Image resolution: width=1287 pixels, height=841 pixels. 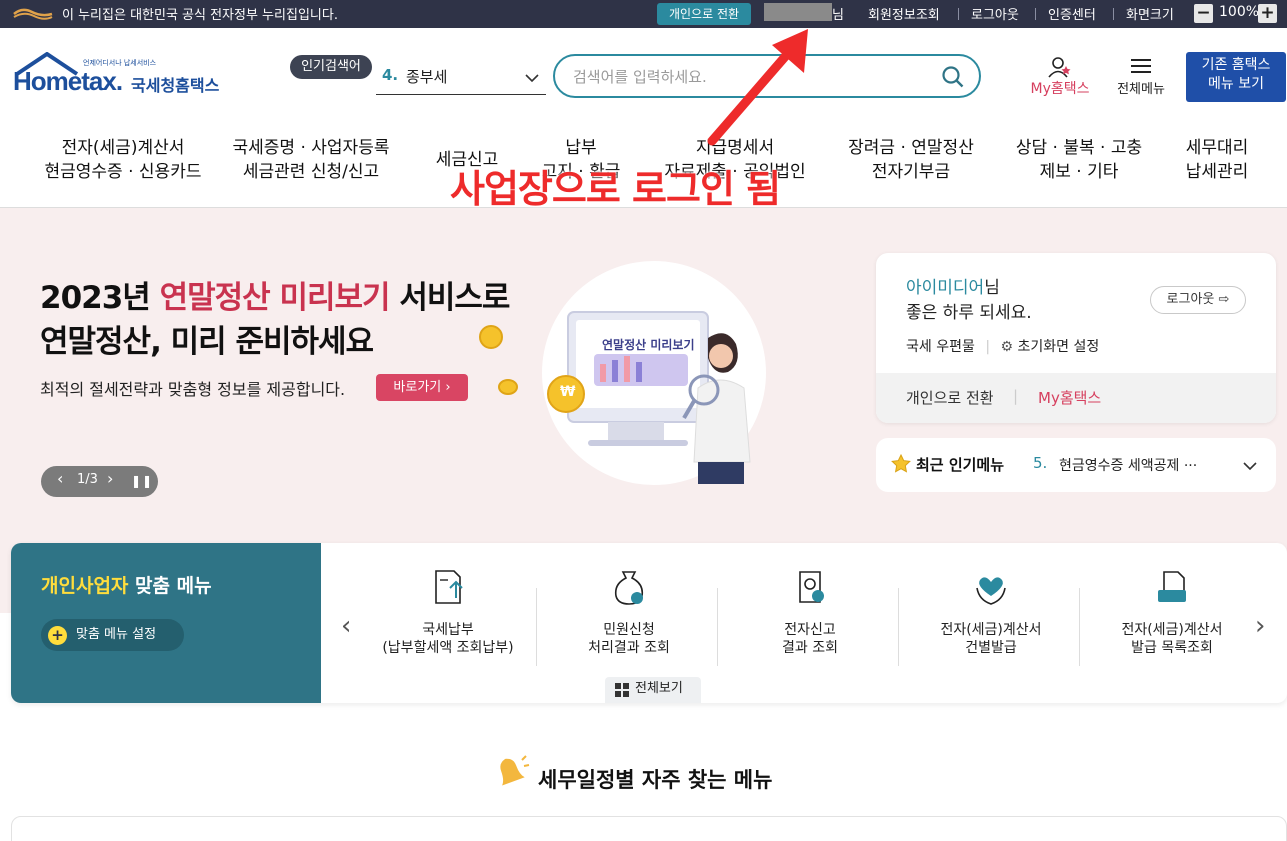 What do you see at coordinates (904, 13) in the screenshot?
I see `member-info-link: 회원정보조회` at bounding box center [904, 13].